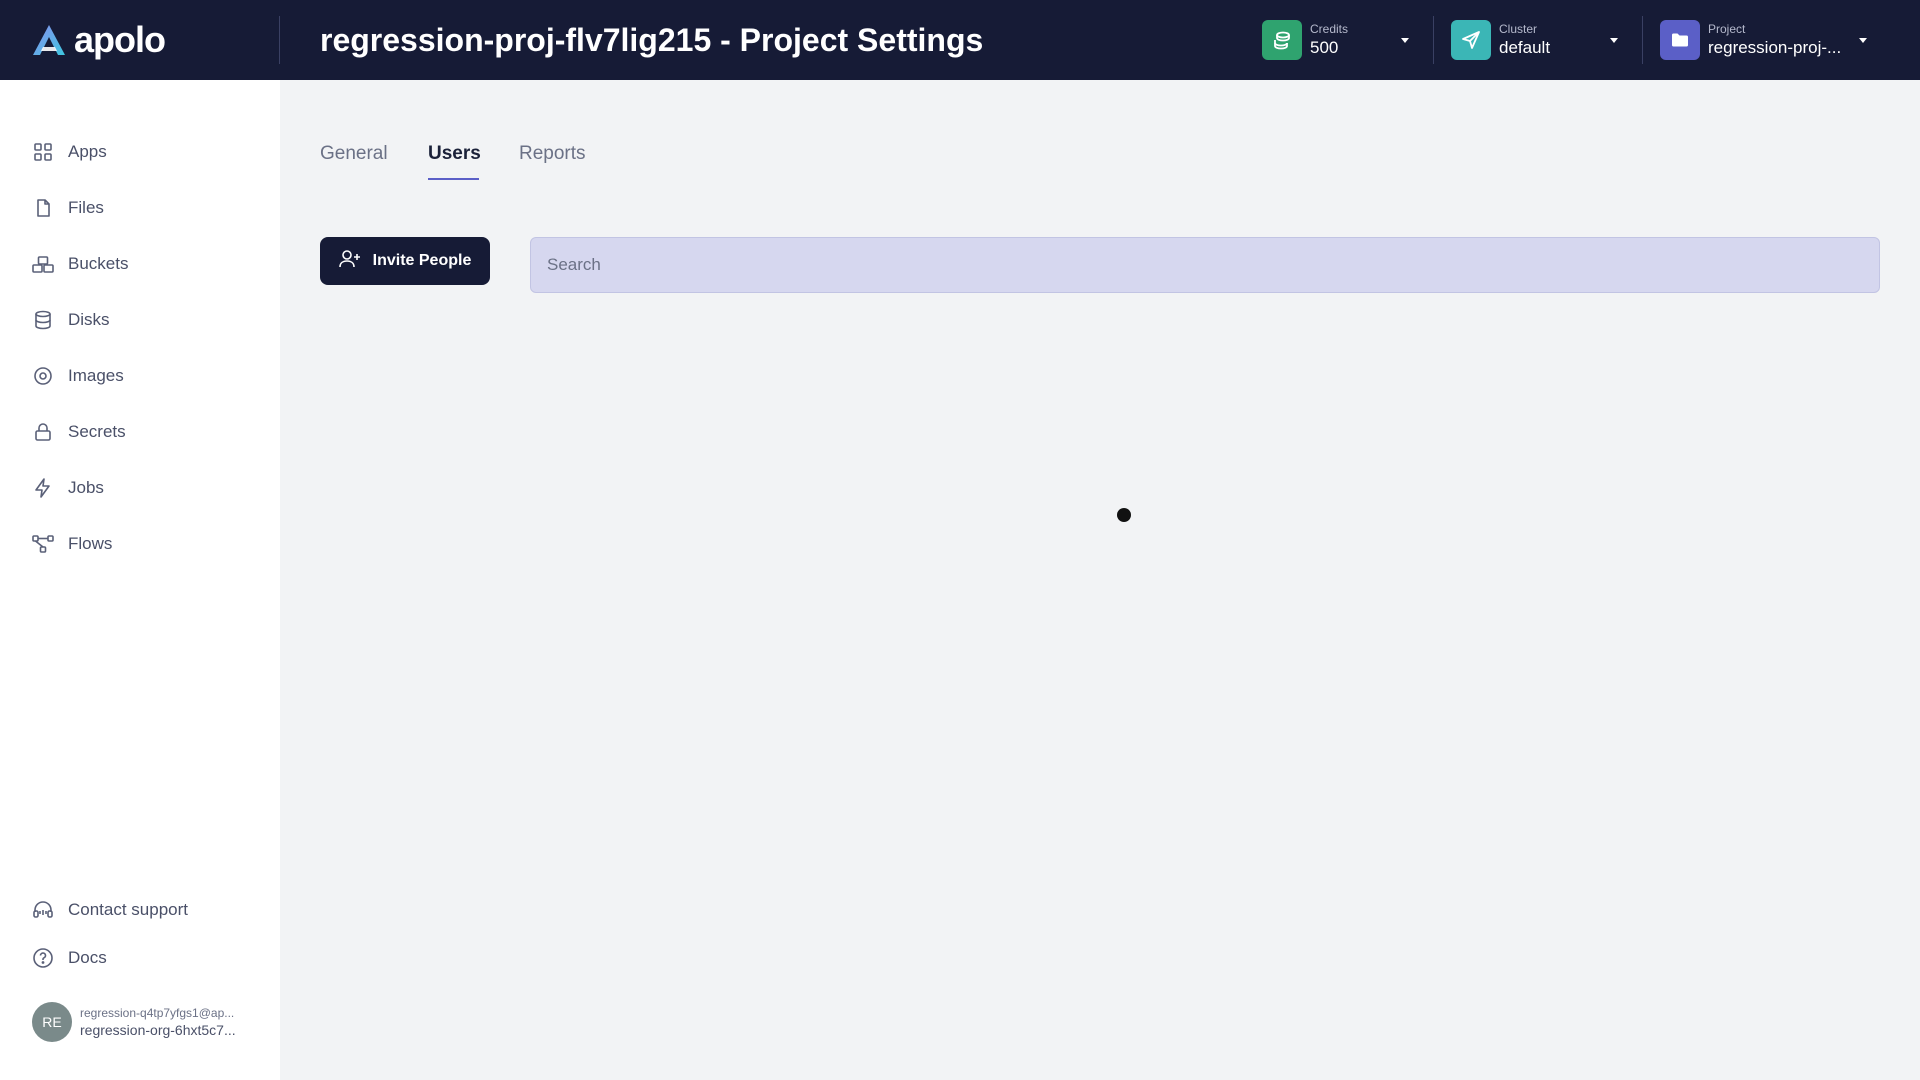 This screenshot has width=1920, height=1080. What do you see at coordinates (1471, 40) in the screenshot?
I see `send-icon` at bounding box center [1471, 40].